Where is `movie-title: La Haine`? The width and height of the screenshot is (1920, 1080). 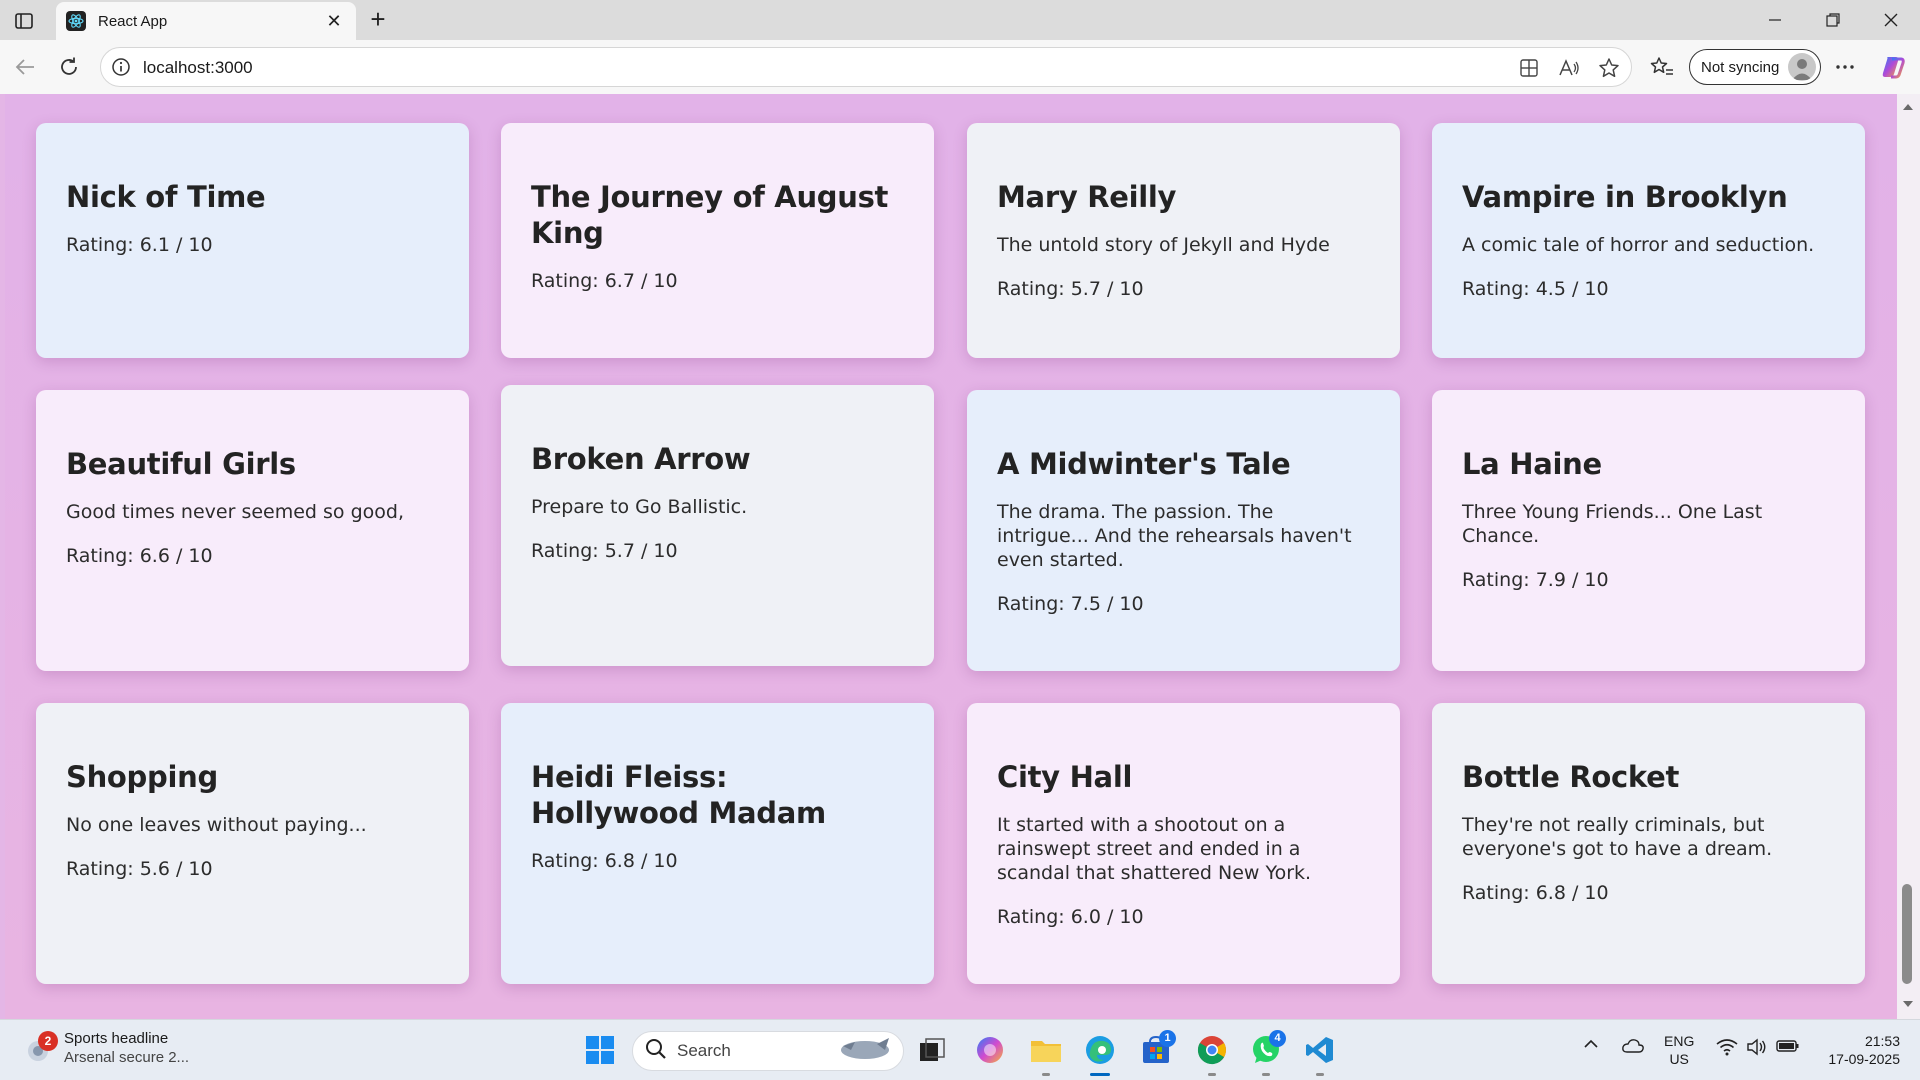 movie-title: La Haine is located at coordinates (1532, 464).